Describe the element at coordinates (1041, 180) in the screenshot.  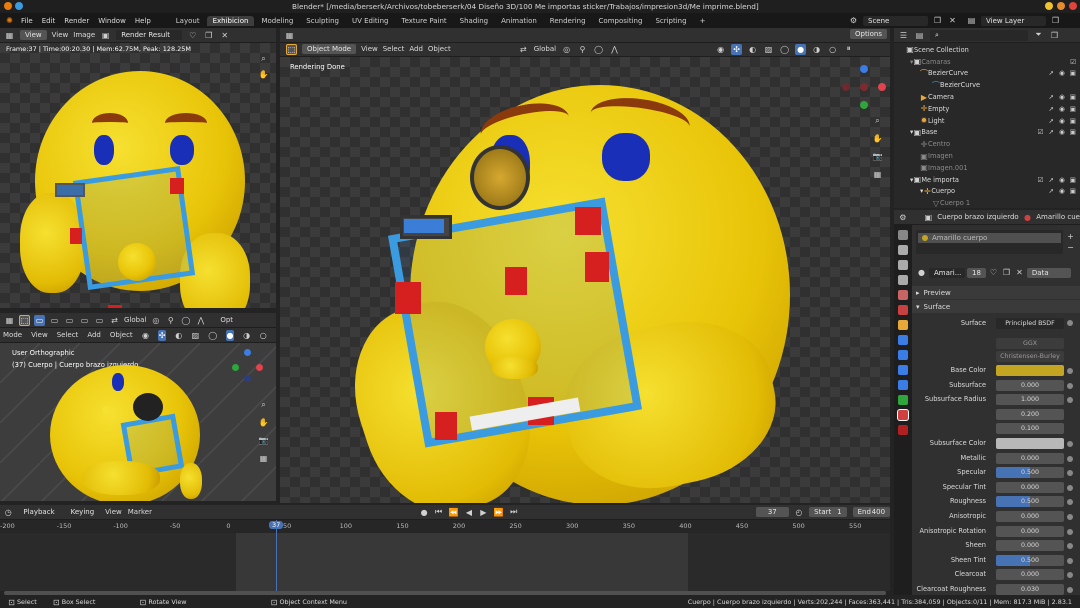
I see `checkbox-icon: ☑` at that location.